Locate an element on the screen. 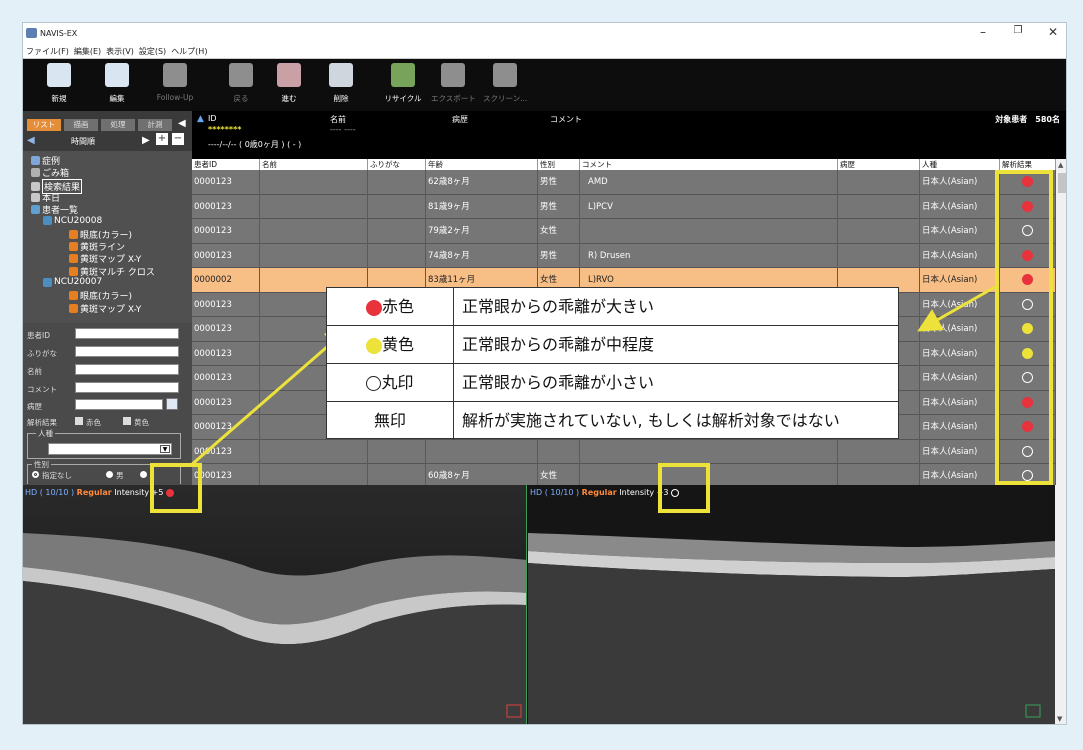 Image resolution: width=1083 pixels, height=750 pixels. legend-key-label: 丸印 is located at coordinates (397, 382).